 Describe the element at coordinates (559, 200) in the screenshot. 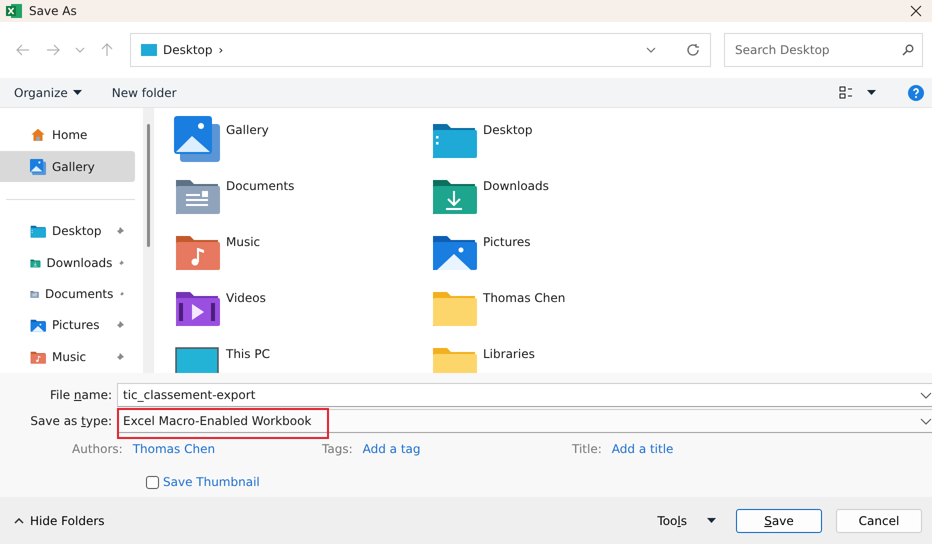

I see `folder-item: Downloads` at that location.